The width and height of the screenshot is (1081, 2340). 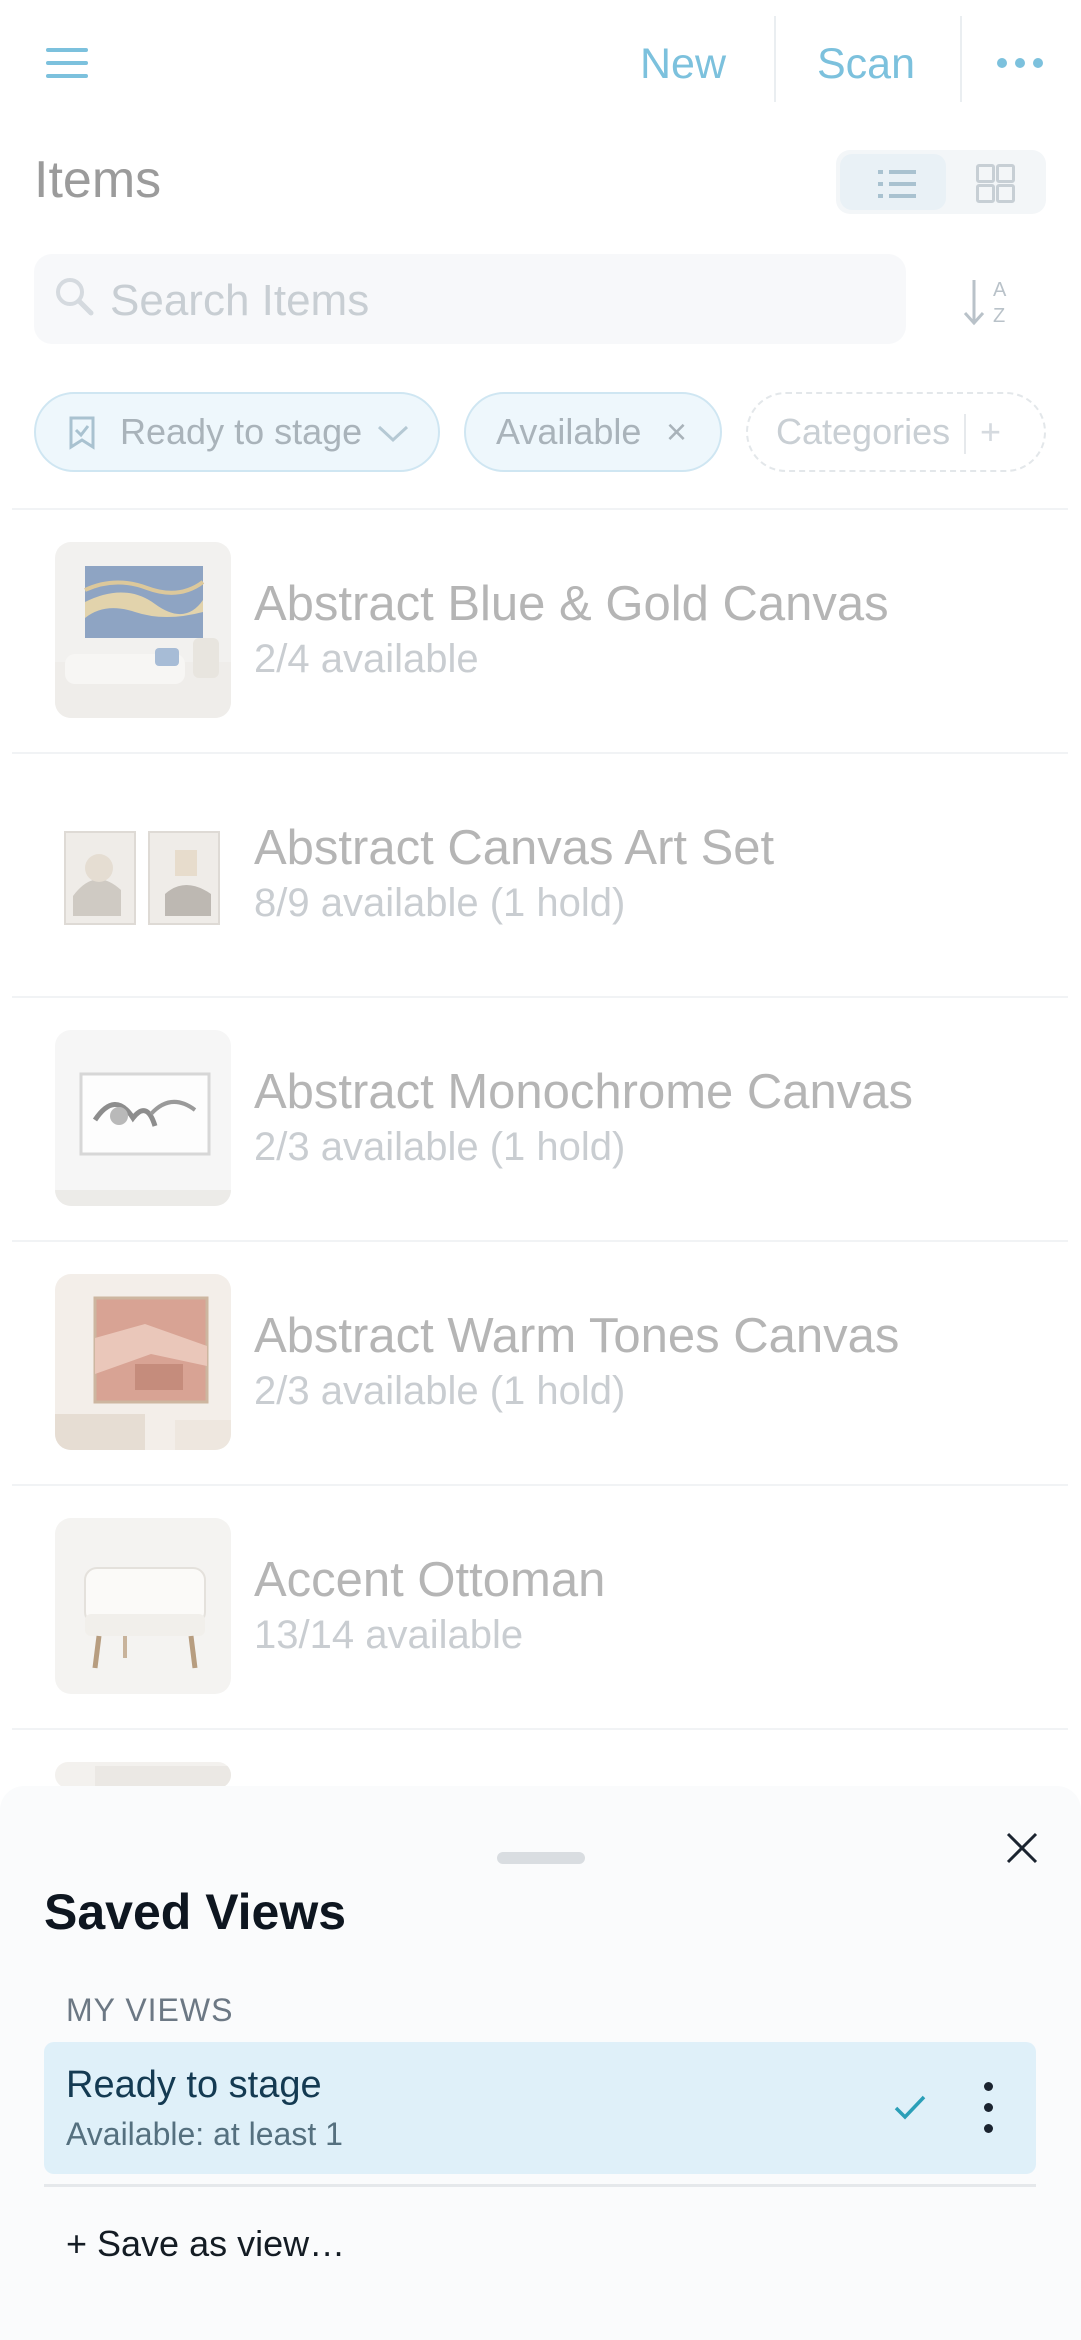 What do you see at coordinates (195, 1912) in the screenshot?
I see `sheet-title: Saved Views` at bounding box center [195, 1912].